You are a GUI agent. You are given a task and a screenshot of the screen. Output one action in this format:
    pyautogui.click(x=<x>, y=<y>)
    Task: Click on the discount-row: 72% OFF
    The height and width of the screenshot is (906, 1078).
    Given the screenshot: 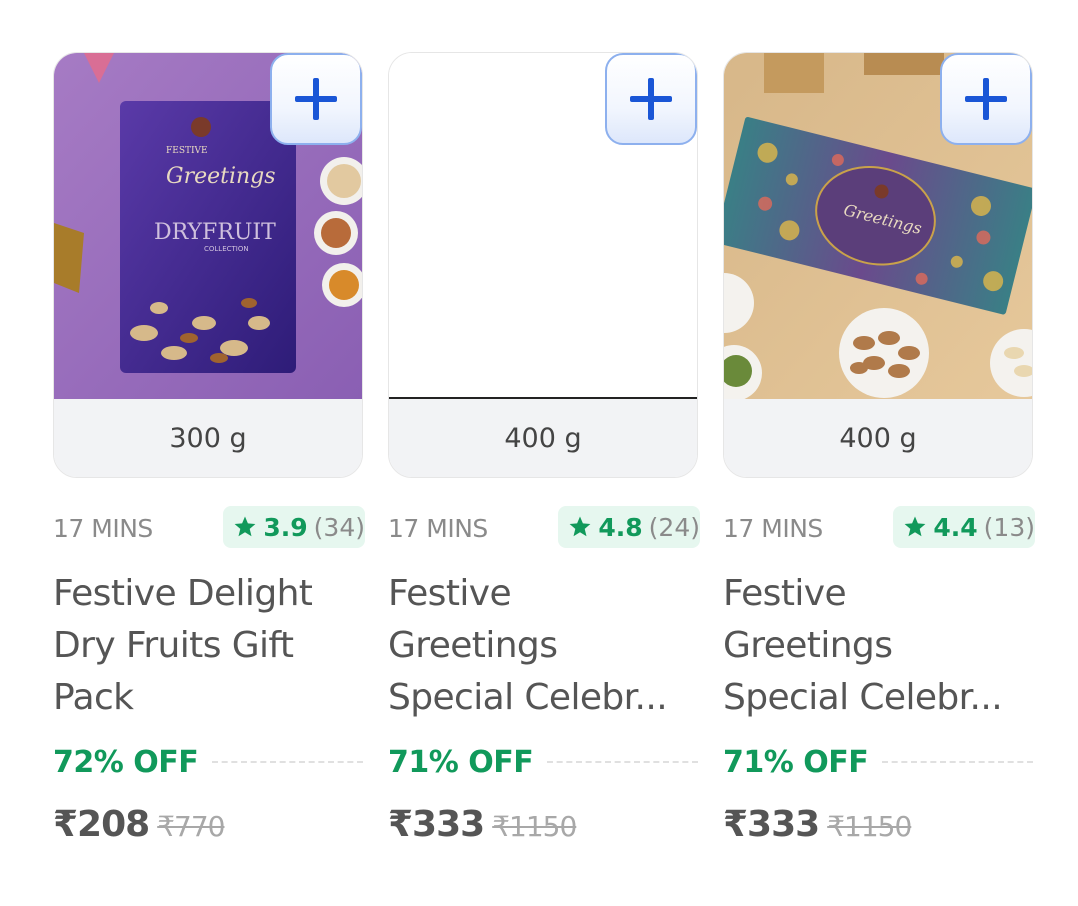 What is the action you would take?
    pyautogui.click(x=208, y=762)
    